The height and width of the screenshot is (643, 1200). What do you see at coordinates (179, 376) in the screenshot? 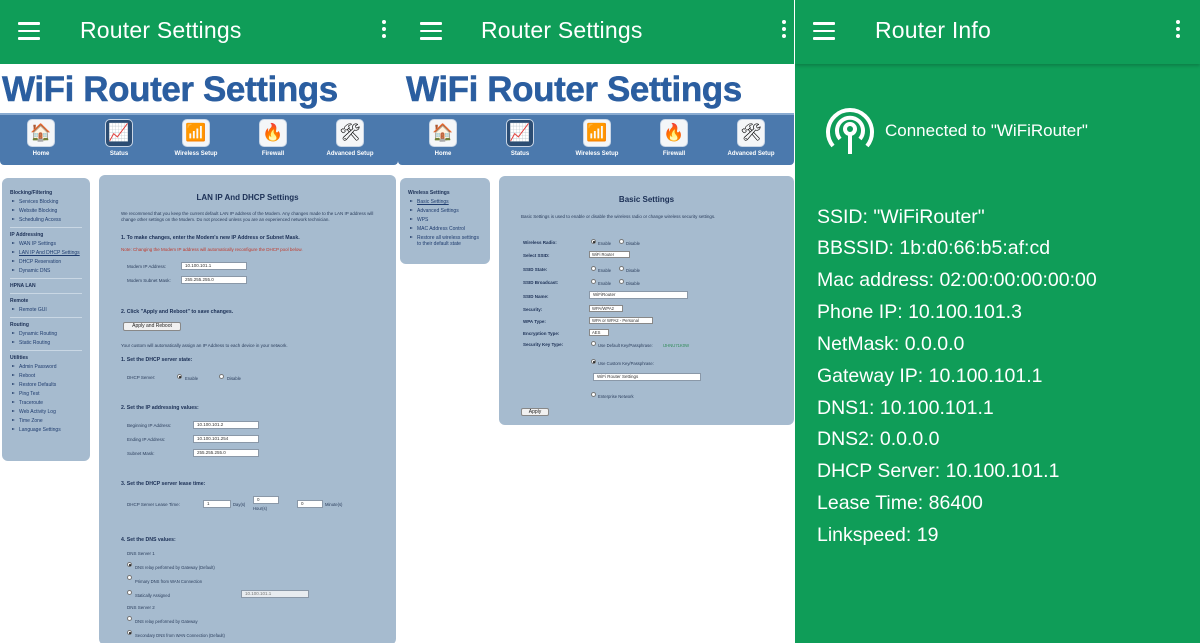
I see `dhcp-enable-radio` at bounding box center [179, 376].